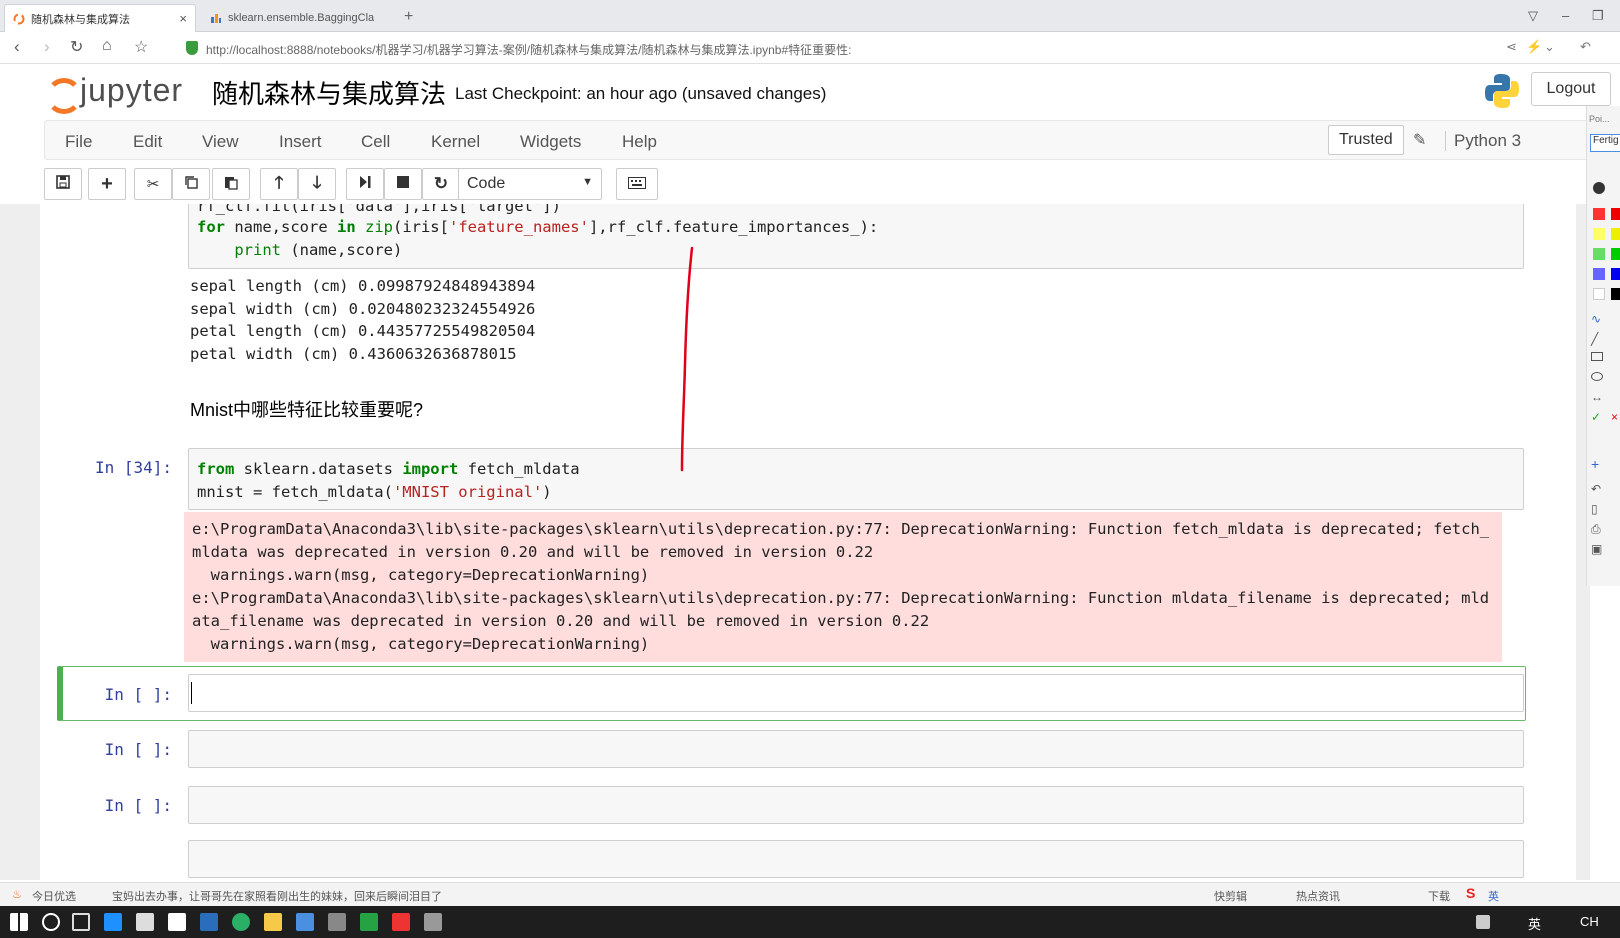  What do you see at coordinates (1366, 140) in the screenshot?
I see `trusted-badge: Trusted` at bounding box center [1366, 140].